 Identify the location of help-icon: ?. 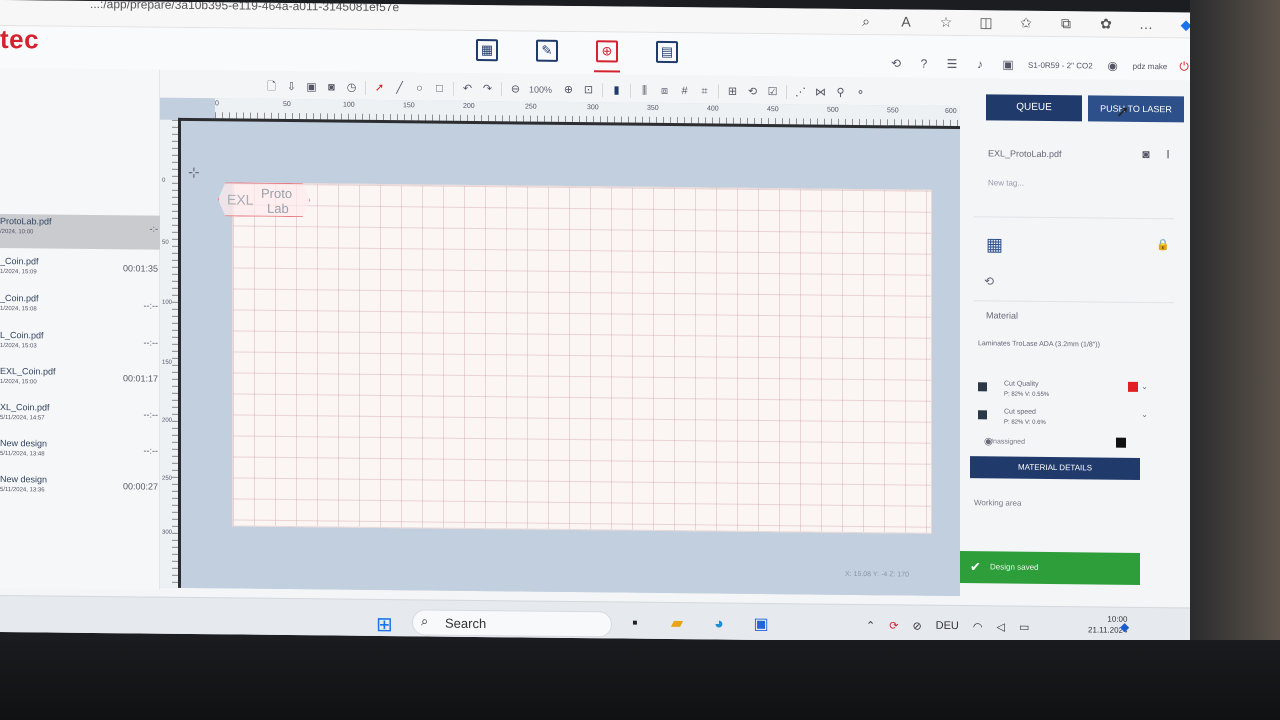
(924, 64).